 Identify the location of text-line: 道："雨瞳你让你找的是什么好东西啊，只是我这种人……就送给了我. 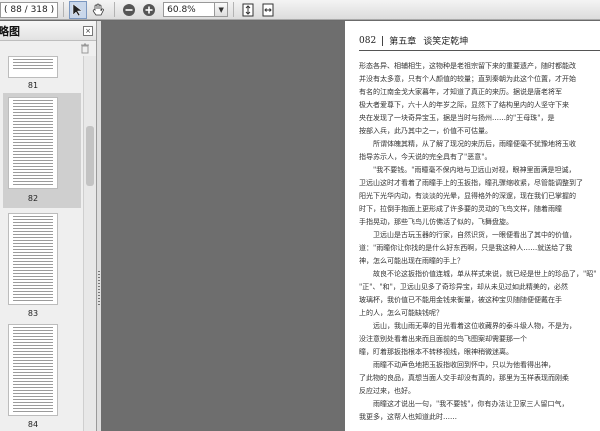
(466, 248).